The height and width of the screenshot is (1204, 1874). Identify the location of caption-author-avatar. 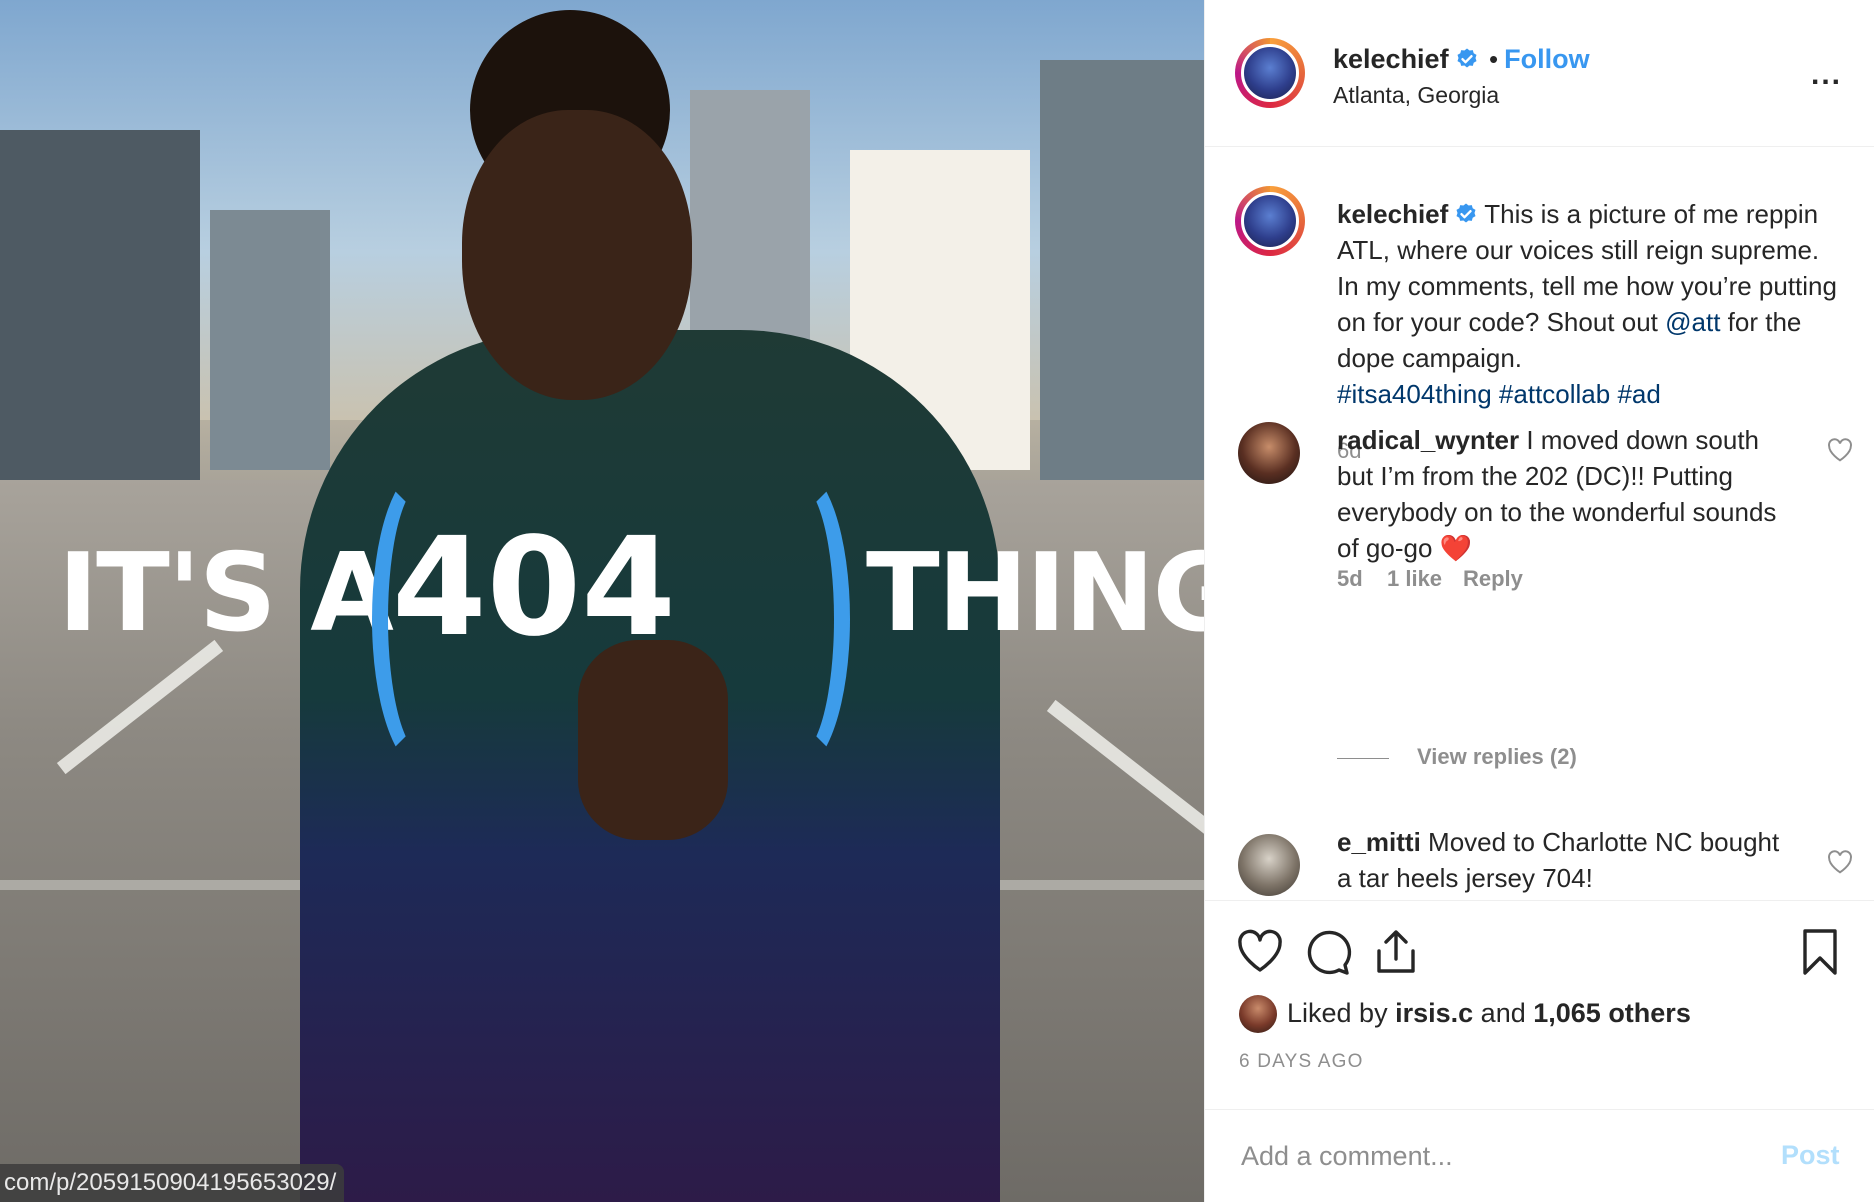
(1270, 221).